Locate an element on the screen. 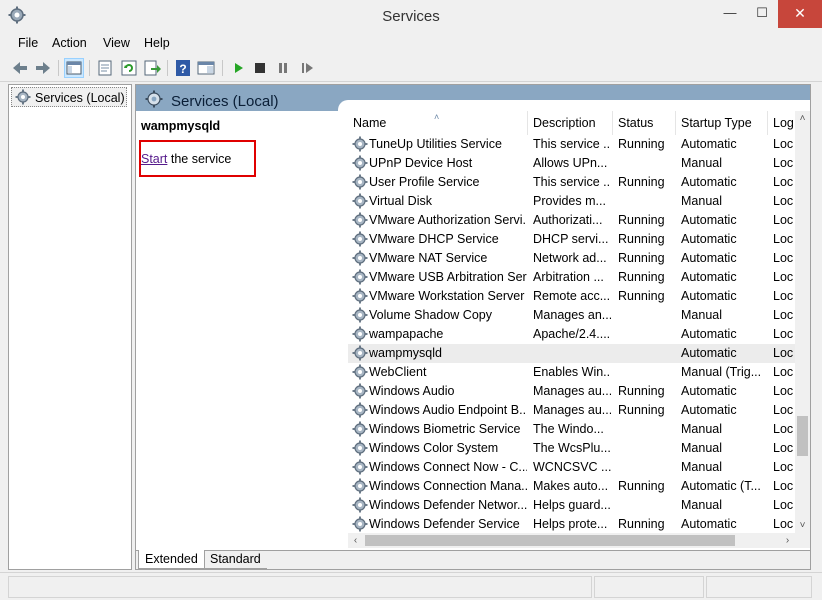 The image size is (822, 600). start-icon is located at coordinates (238, 68).